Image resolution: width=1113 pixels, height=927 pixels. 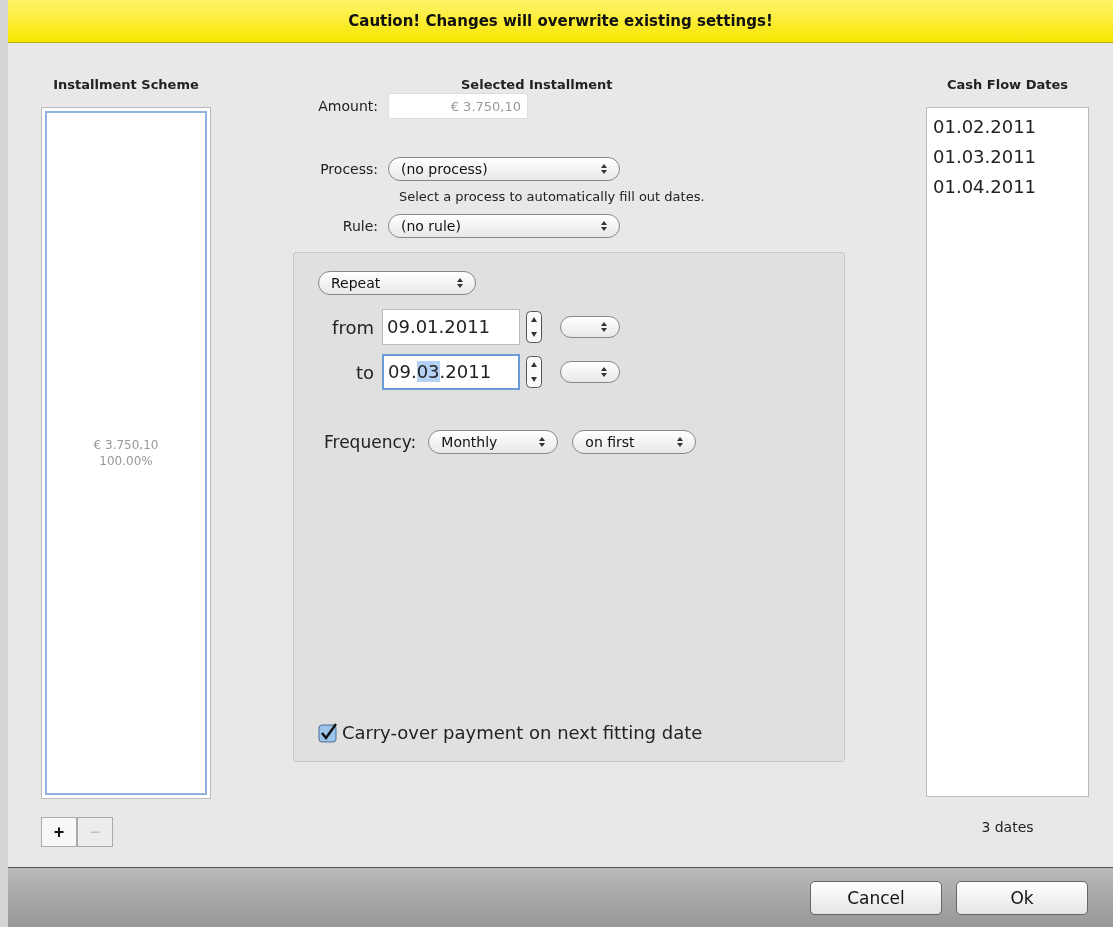 I want to click on checkbox, so click(x=328, y=732).